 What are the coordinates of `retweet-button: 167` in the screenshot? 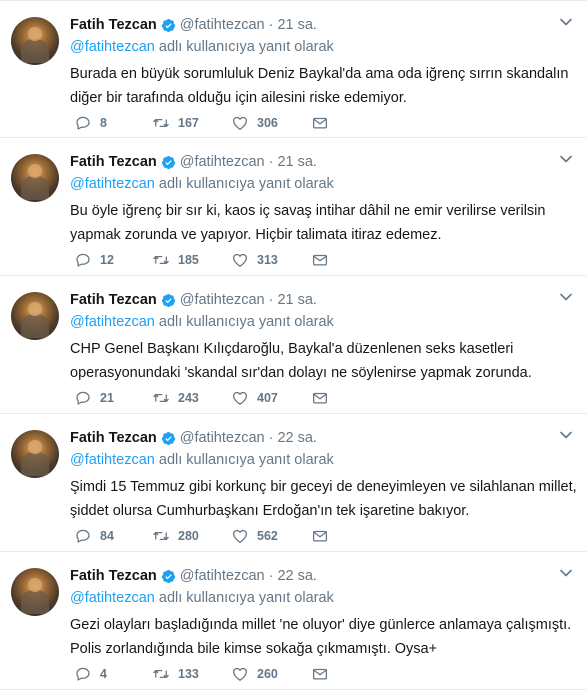 It's located at (191, 123).